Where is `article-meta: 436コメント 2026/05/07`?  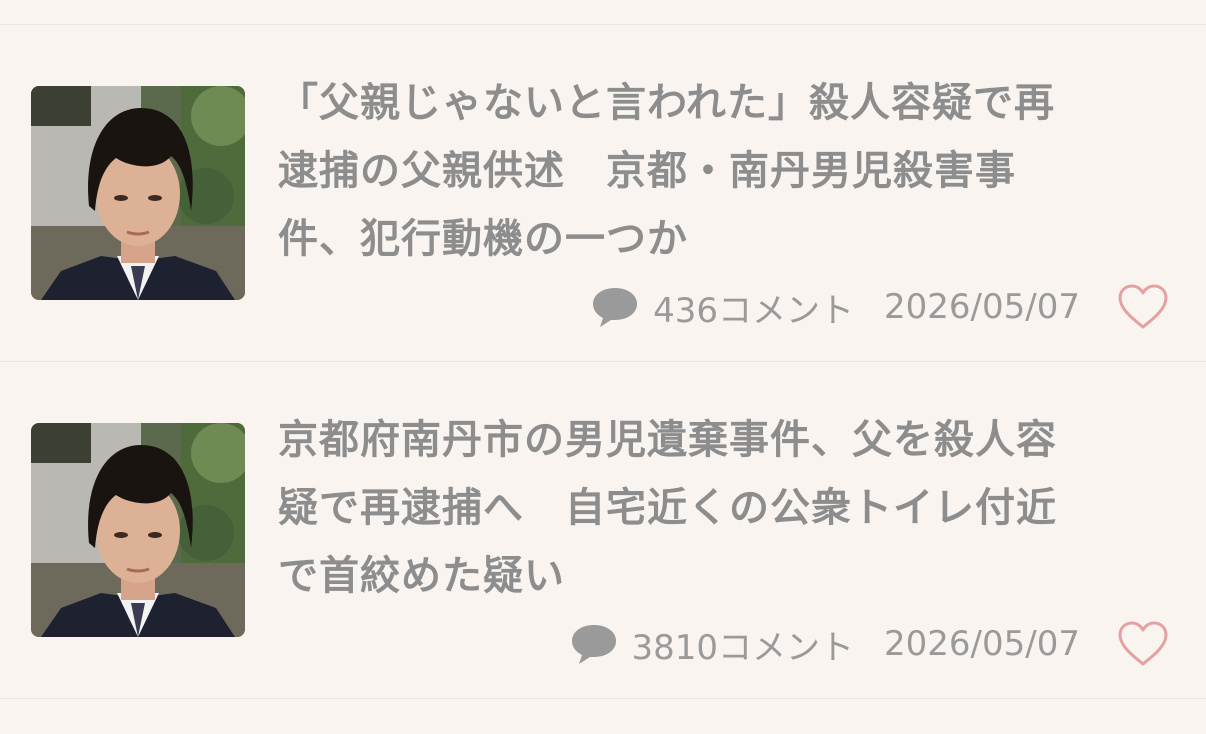 article-meta: 436コメント 2026/05/07 is located at coordinates (898, 307).